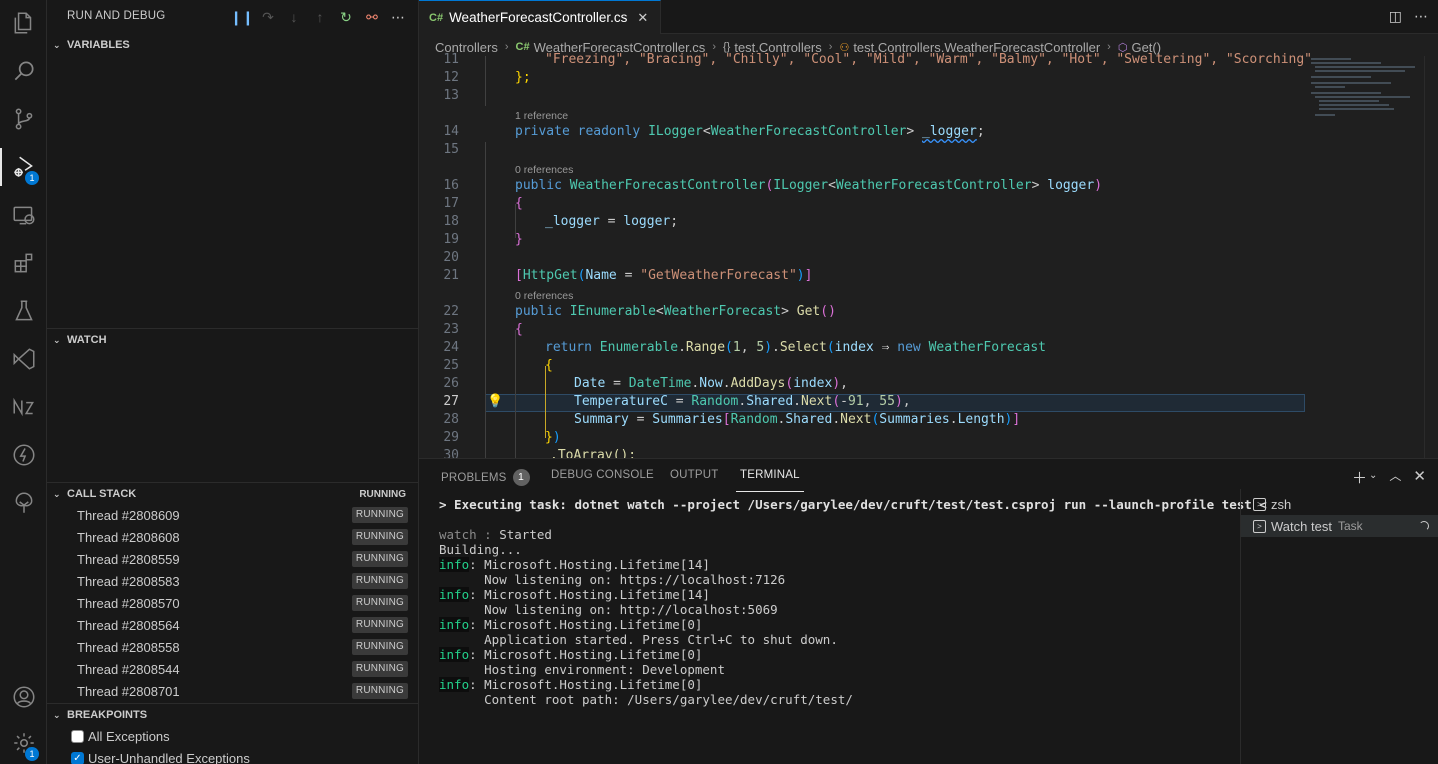 This screenshot has height=764, width=1438. I want to click on vertical-scrollbar, so click(1431, 257).